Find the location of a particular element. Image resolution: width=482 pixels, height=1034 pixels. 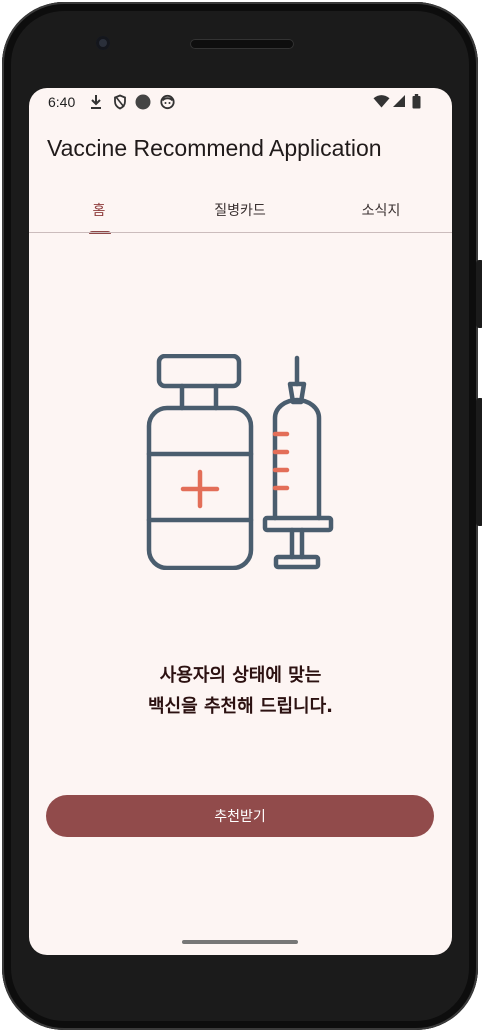

app-title: Vaccine Recommend Application is located at coordinates (214, 148).